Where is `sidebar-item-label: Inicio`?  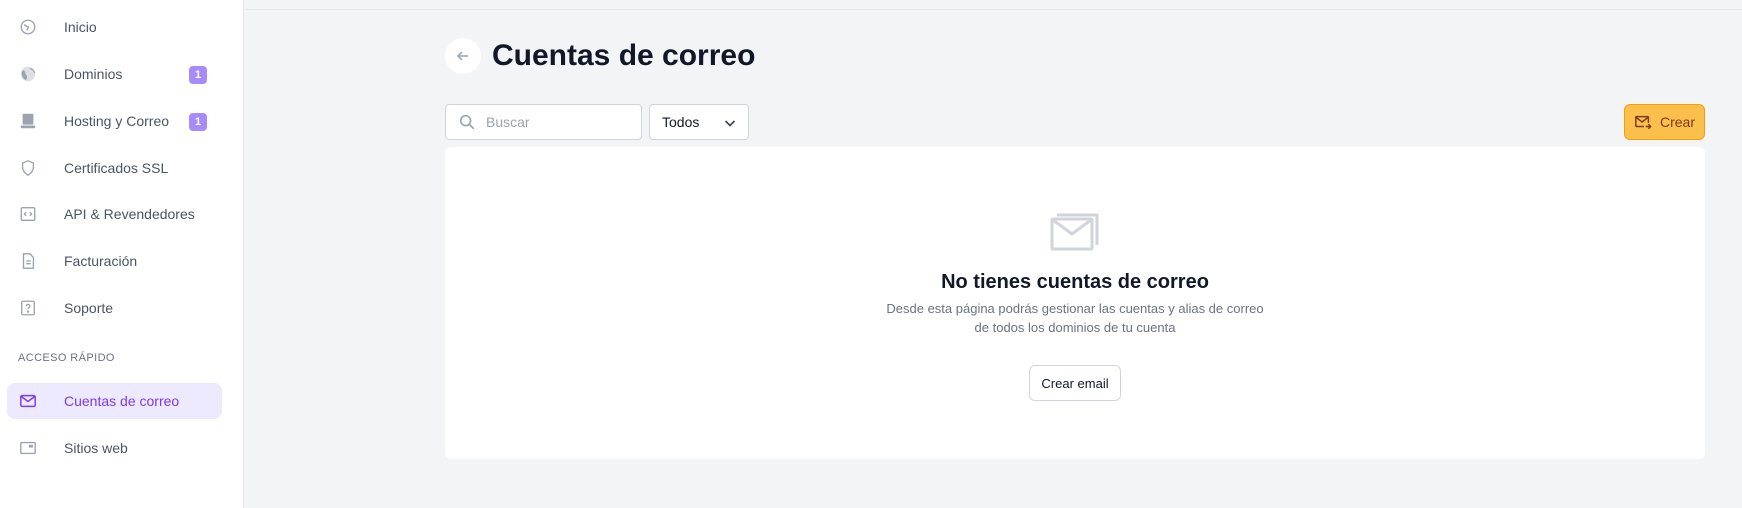 sidebar-item-label: Inicio is located at coordinates (80, 27).